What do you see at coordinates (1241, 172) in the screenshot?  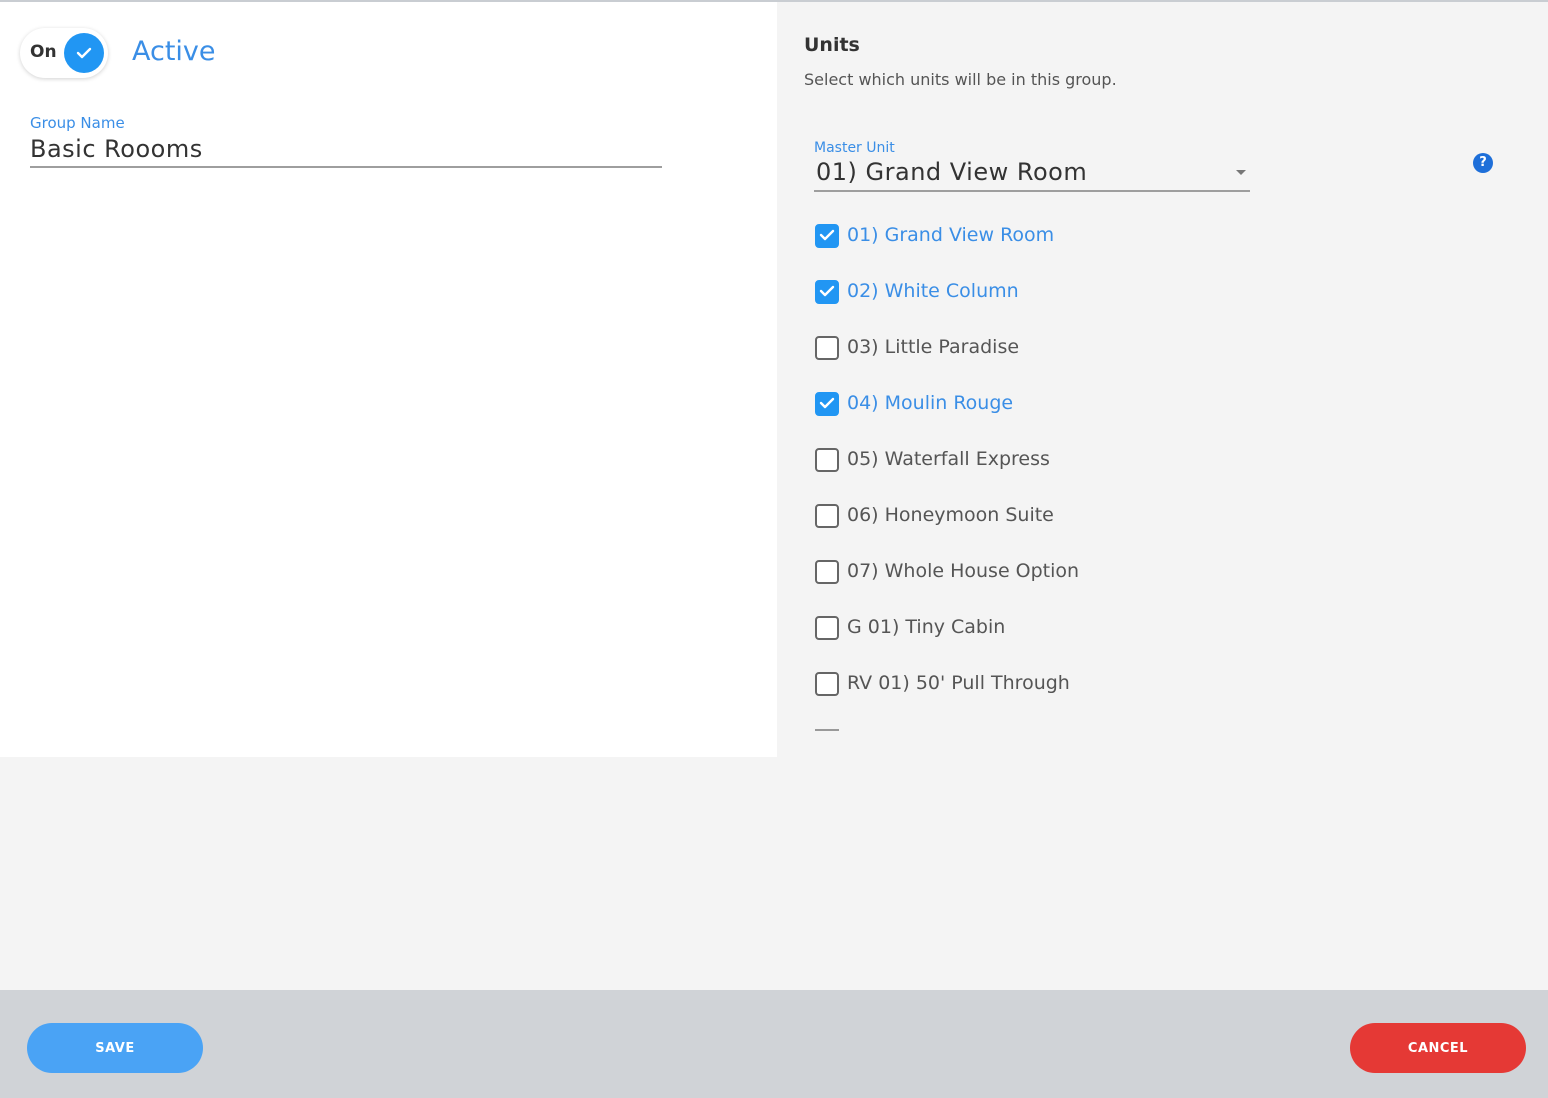 I see `chevron-down-icon` at bounding box center [1241, 172].